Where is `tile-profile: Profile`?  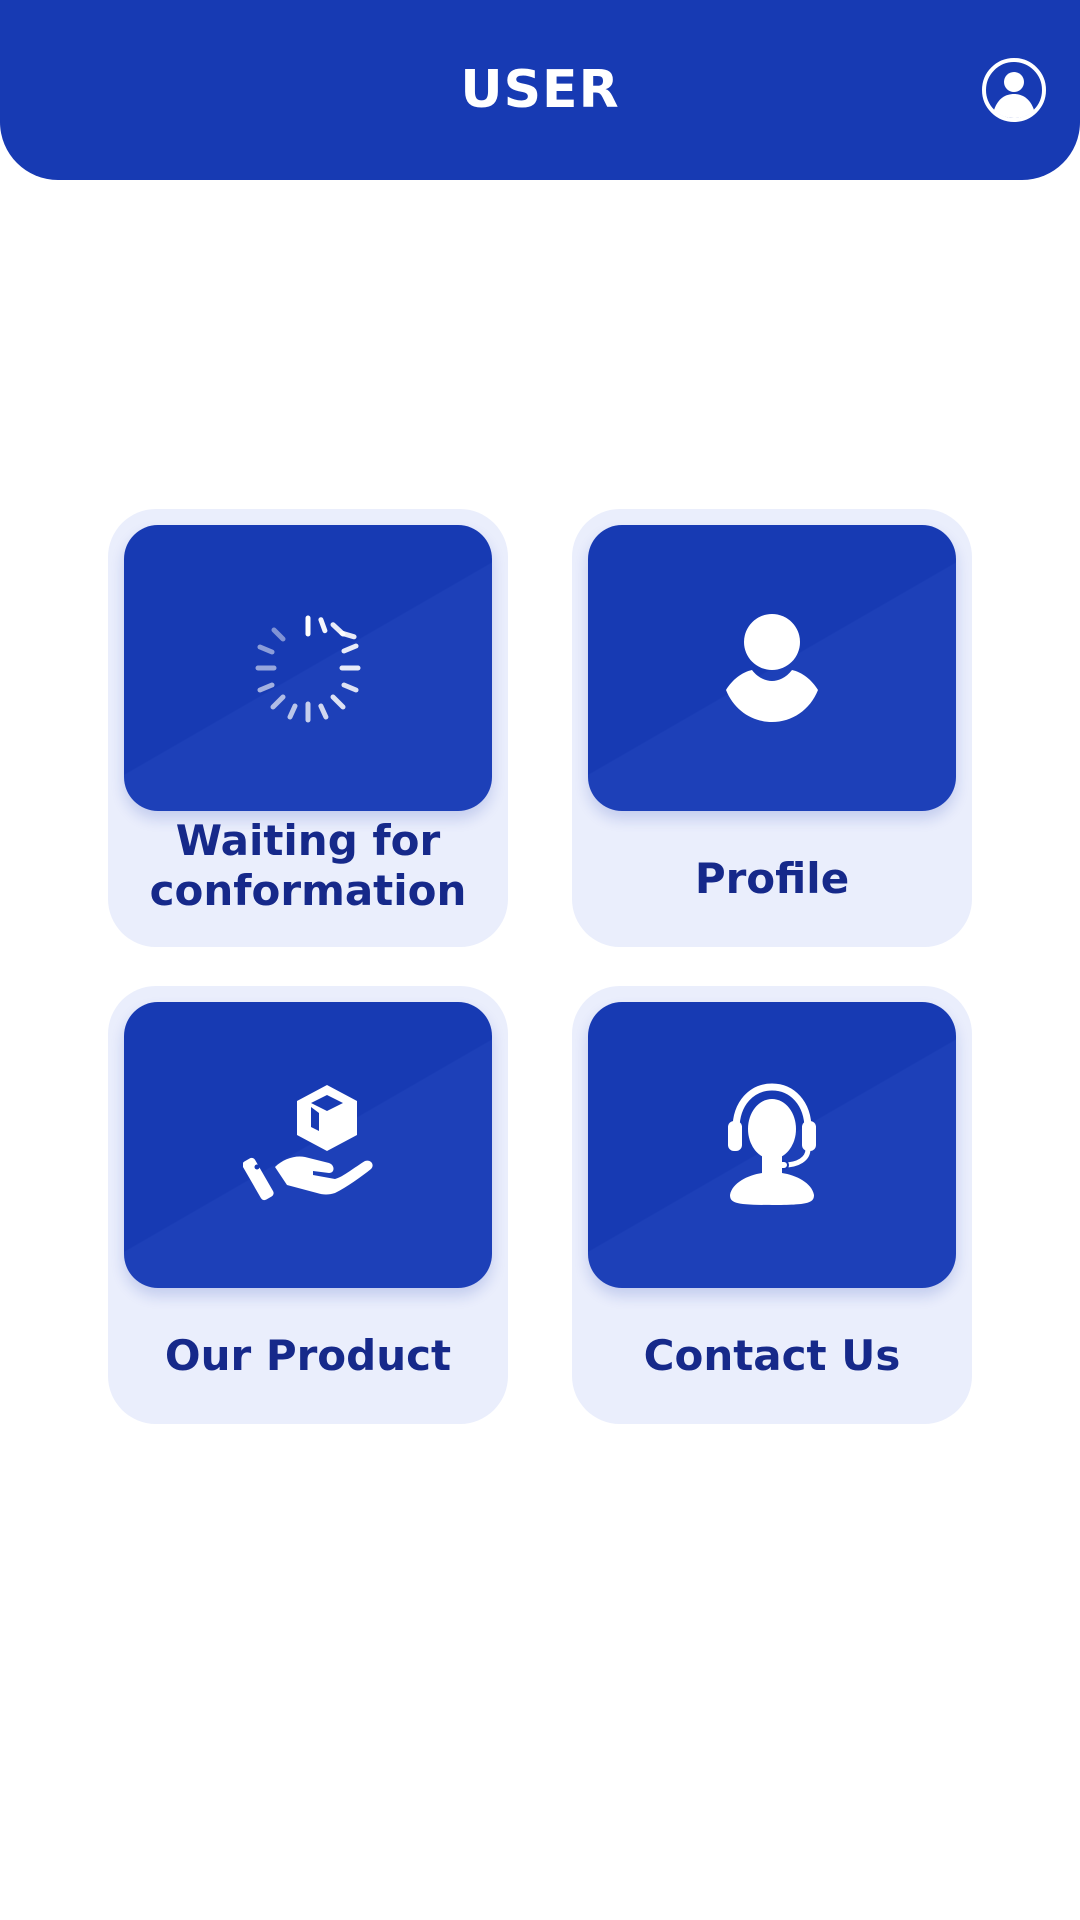
tile-profile: Profile is located at coordinates (772, 728).